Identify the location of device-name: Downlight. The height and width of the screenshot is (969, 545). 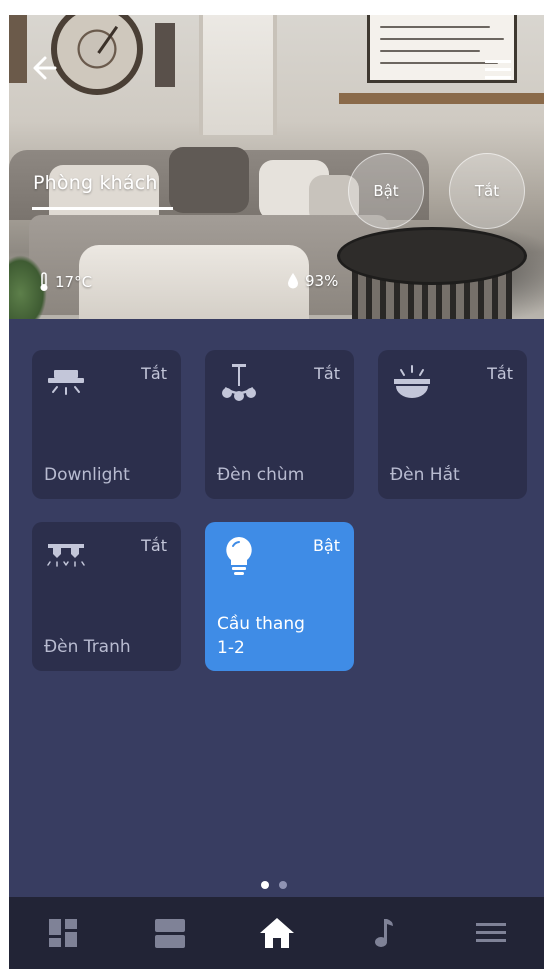
(87, 475).